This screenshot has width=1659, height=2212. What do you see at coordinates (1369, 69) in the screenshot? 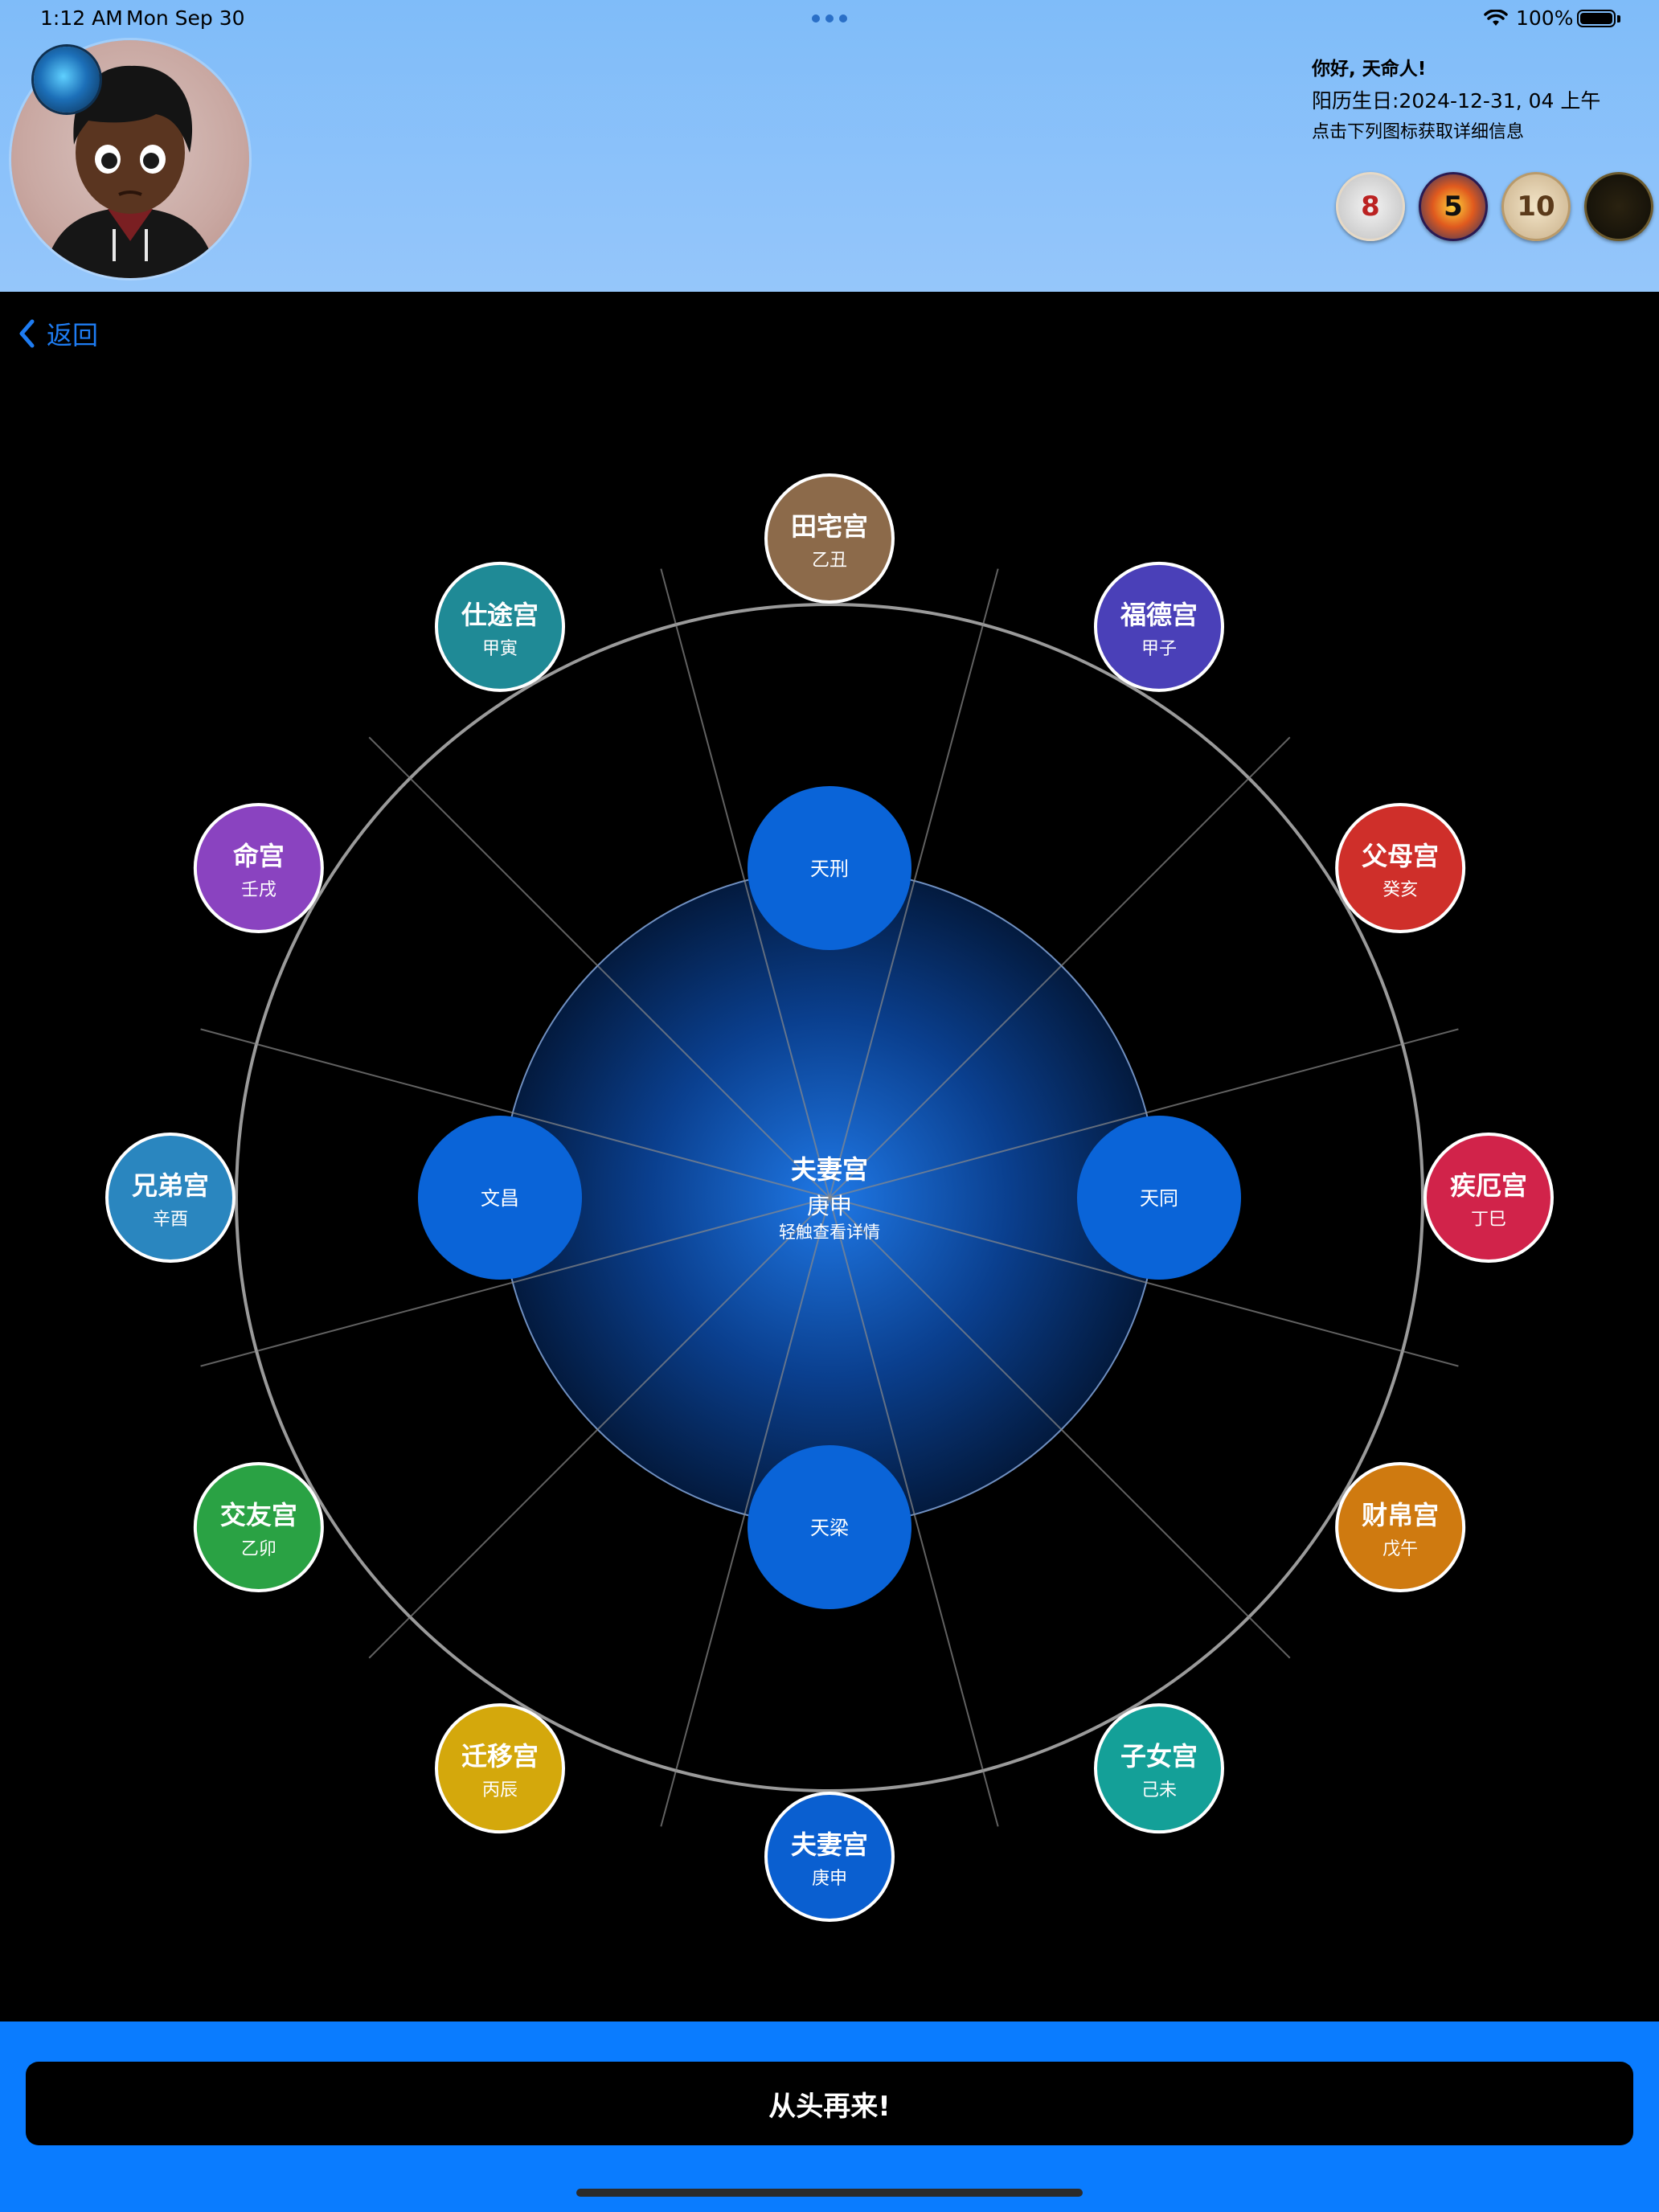
I see `greeting: 你好, 天命人!` at bounding box center [1369, 69].